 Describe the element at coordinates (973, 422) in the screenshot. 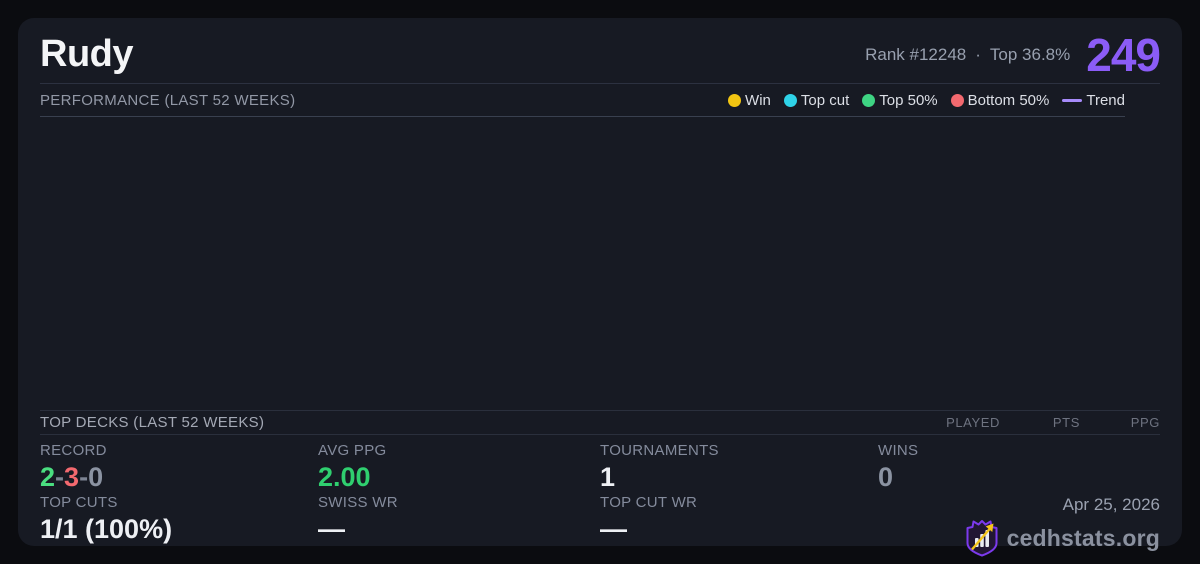

I see `column-played: PLAYED` at that location.